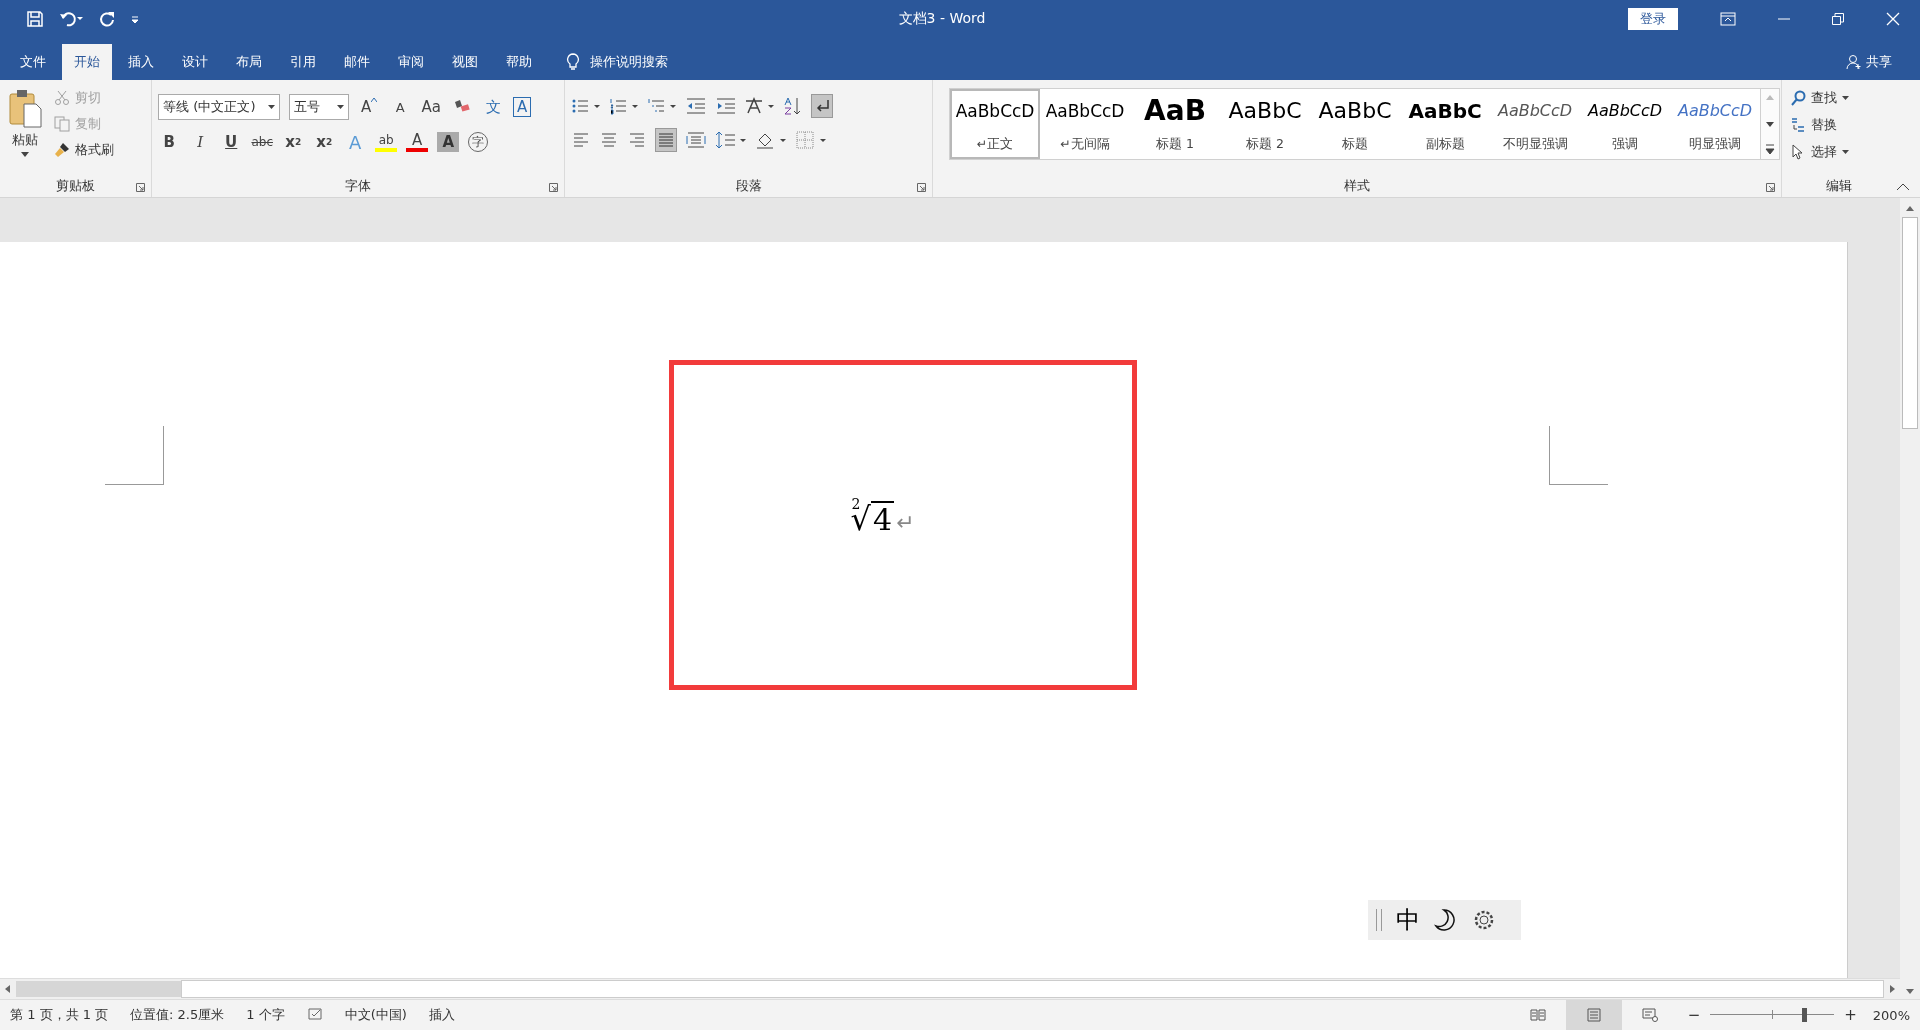  What do you see at coordinates (1593, 1015) in the screenshot?
I see `page-icon` at bounding box center [1593, 1015].